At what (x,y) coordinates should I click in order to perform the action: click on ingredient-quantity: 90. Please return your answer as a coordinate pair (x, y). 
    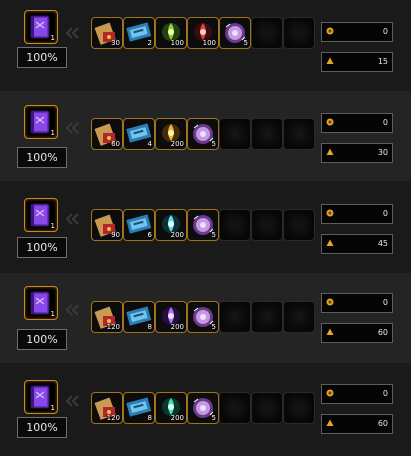
    Looking at the image, I should click on (115, 235).